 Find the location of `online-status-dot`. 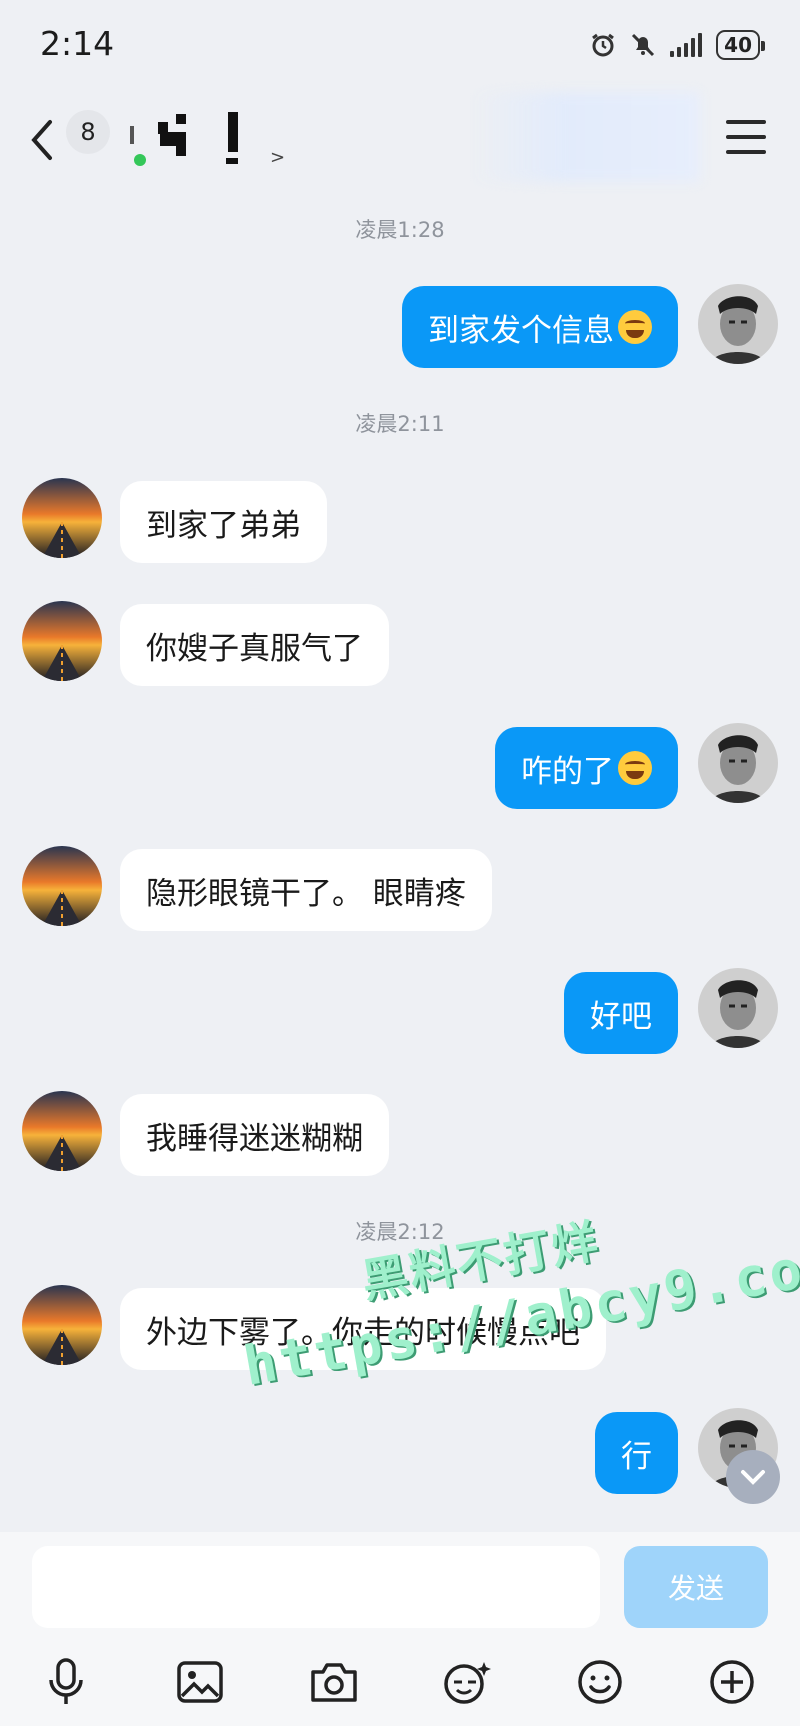

online-status-dot is located at coordinates (140, 160).